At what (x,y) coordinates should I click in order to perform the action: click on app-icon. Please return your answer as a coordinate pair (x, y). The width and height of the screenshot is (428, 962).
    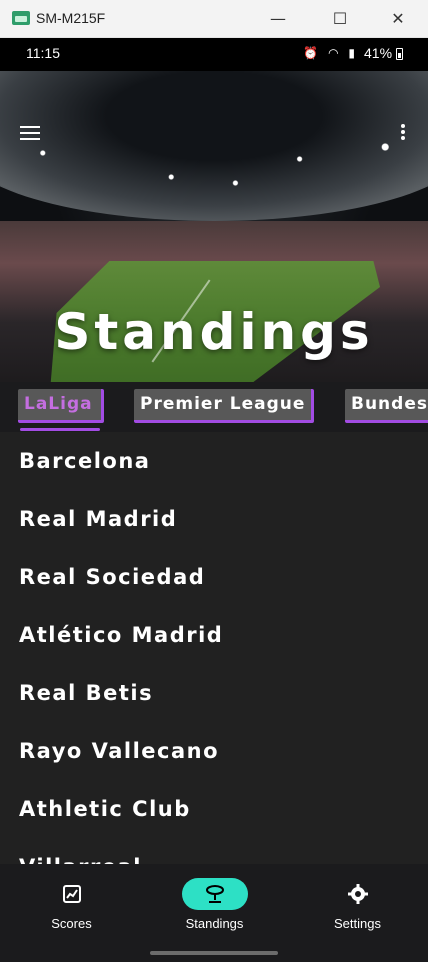
    Looking at the image, I should click on (21, 18).